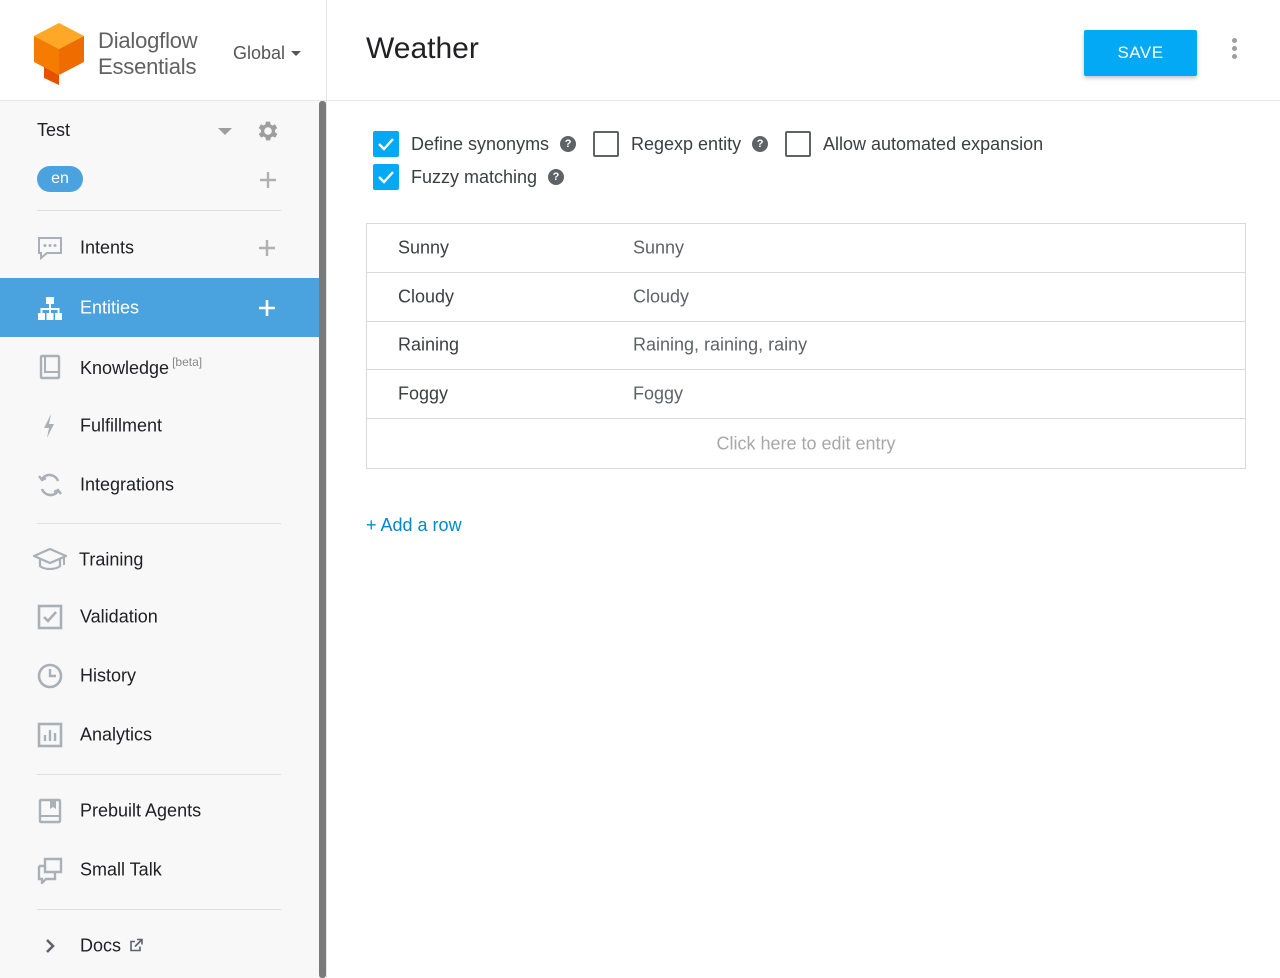 This screenshot has height=978, width=1280. I want to click on dialogflow-logo, so click(59, 54).